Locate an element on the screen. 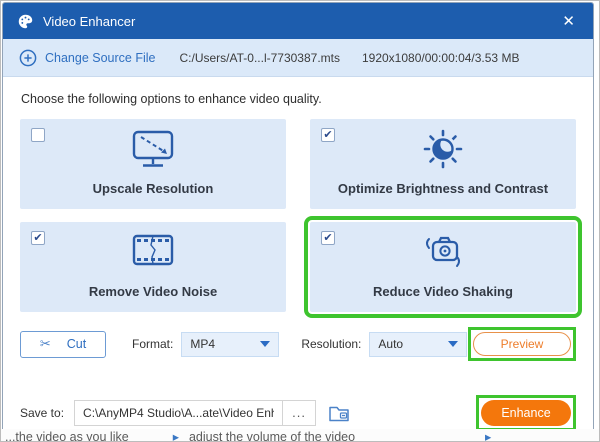 Image resolution: width=600 pixels, height=442 pixels. option-card-upscale-resolution: Upscale Resolution is located at coordinates (153, 164).